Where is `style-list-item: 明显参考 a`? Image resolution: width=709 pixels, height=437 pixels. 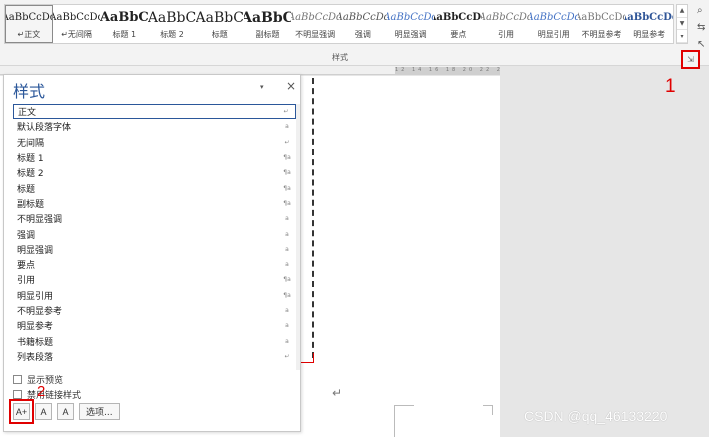 style-list-item: 明显参考 a is located at coordinates (154, 325).